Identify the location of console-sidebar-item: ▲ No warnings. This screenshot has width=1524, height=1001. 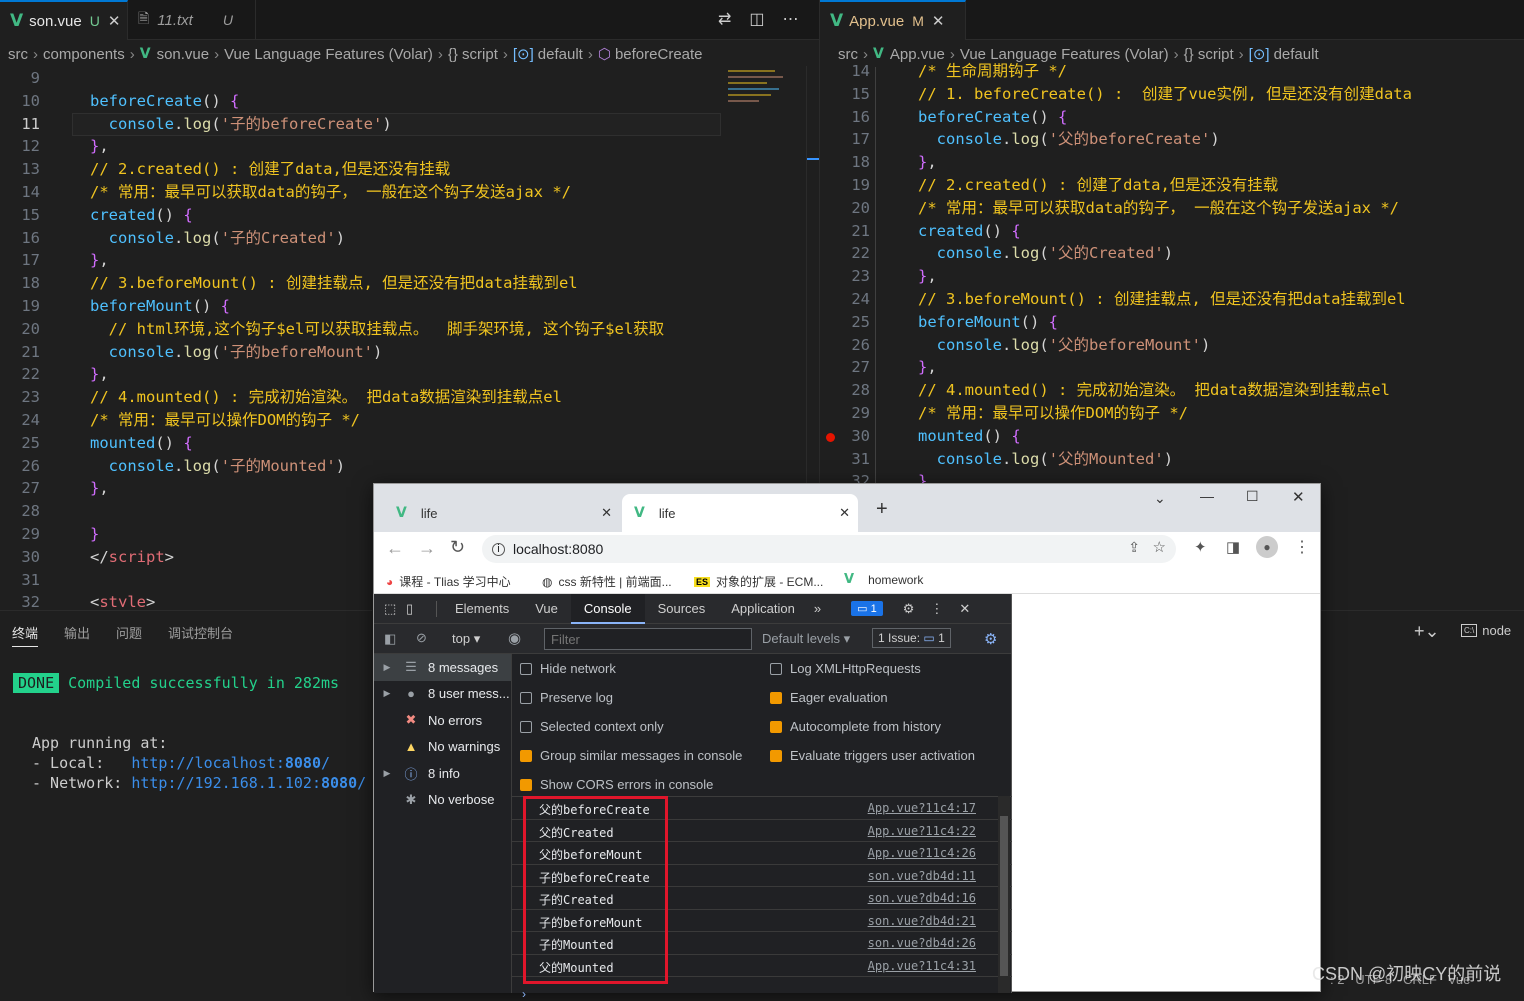
(442, 747).